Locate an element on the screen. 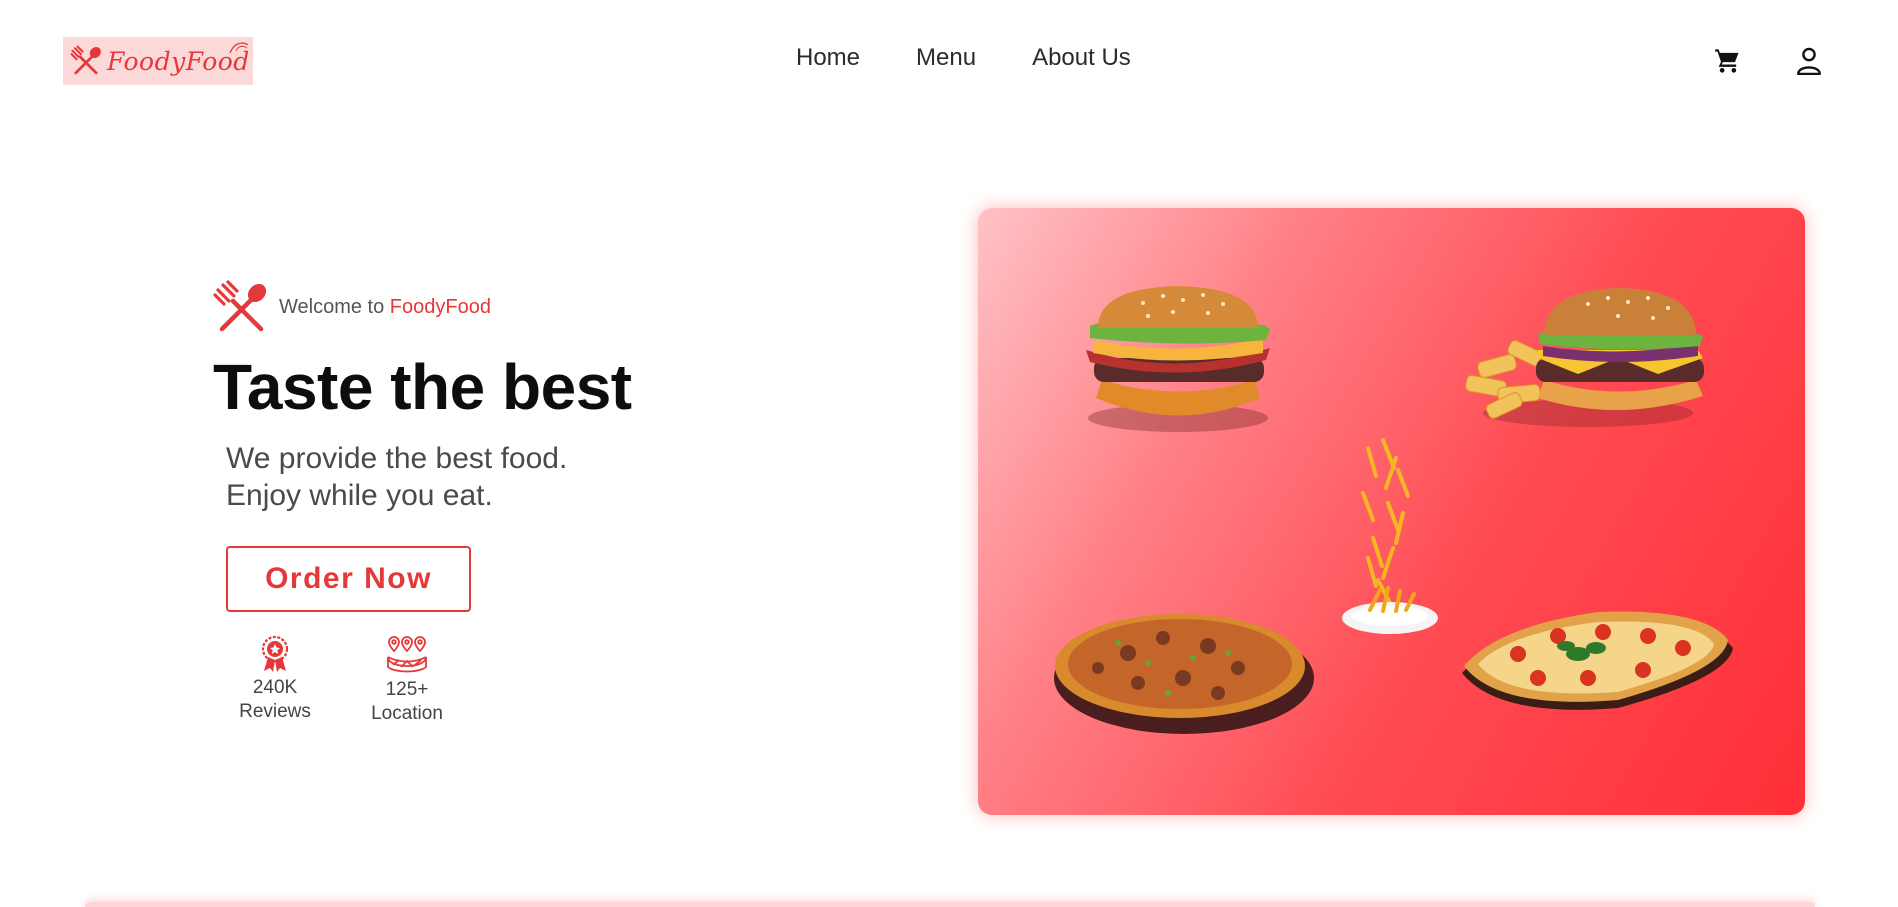 The height and width of the screenshot is (907, 1898). hero-subtitle-line-2: Enjoy while you eat. is located at coordinates (359, 495).